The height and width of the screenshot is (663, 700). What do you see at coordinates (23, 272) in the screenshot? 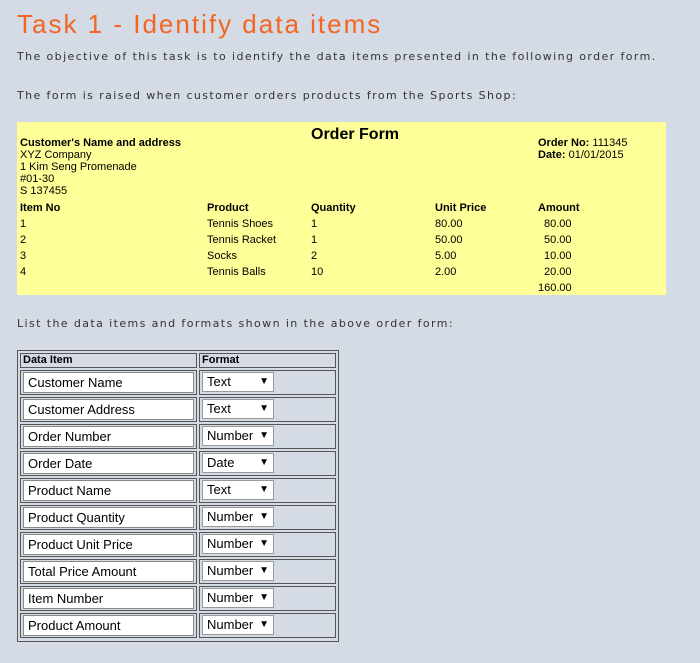
I see `order-cell: 4` at bounding box center [23, 272].